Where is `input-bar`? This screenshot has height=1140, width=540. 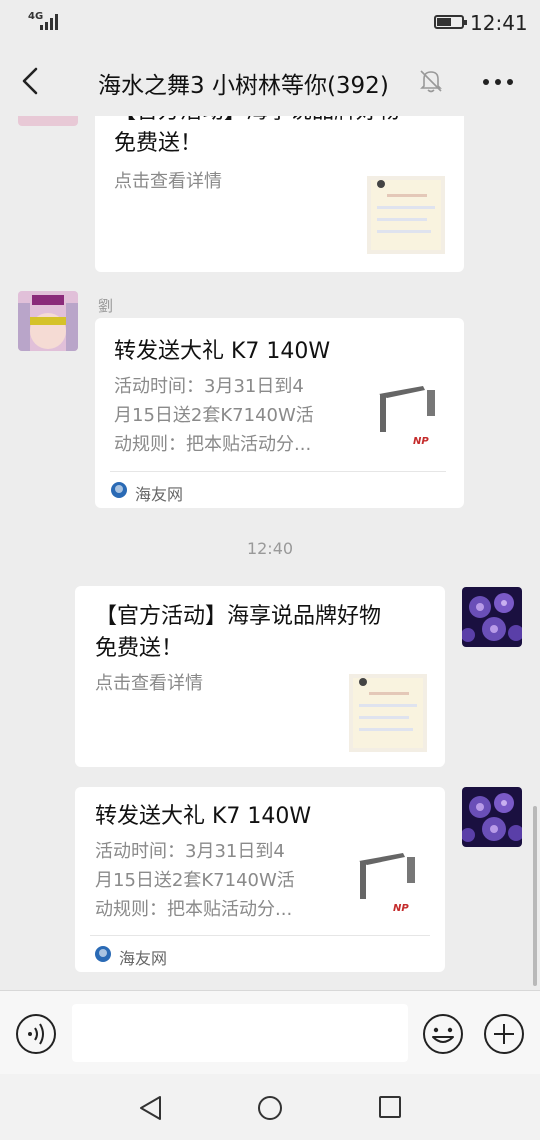
input-bar is located at coordinates (270, 1032).